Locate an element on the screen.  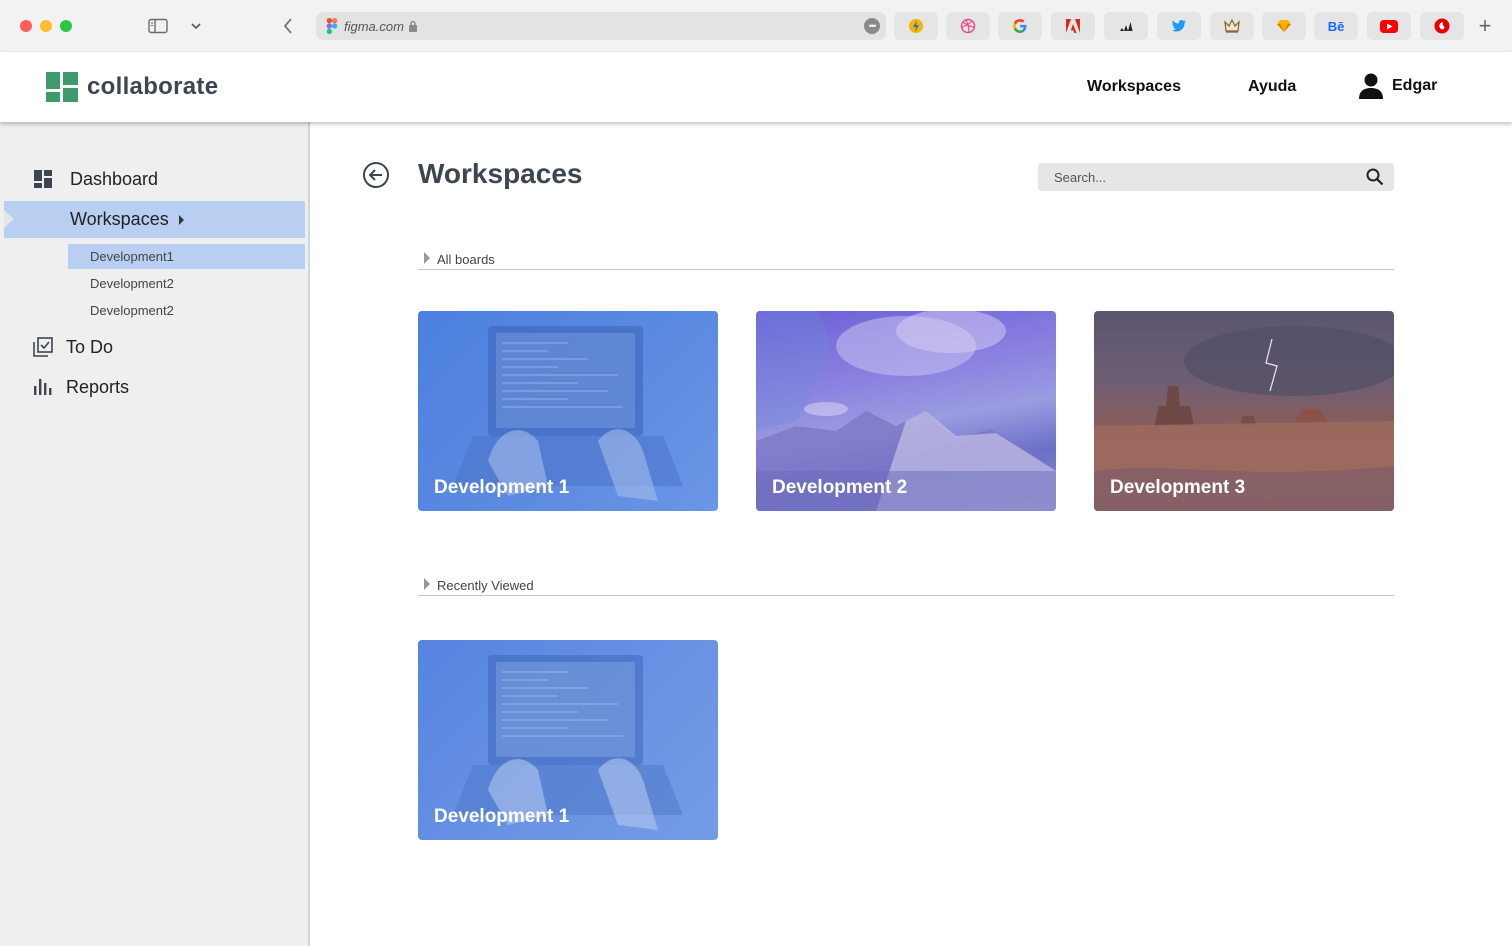
search-icon is located at coordinates (1375, 177).